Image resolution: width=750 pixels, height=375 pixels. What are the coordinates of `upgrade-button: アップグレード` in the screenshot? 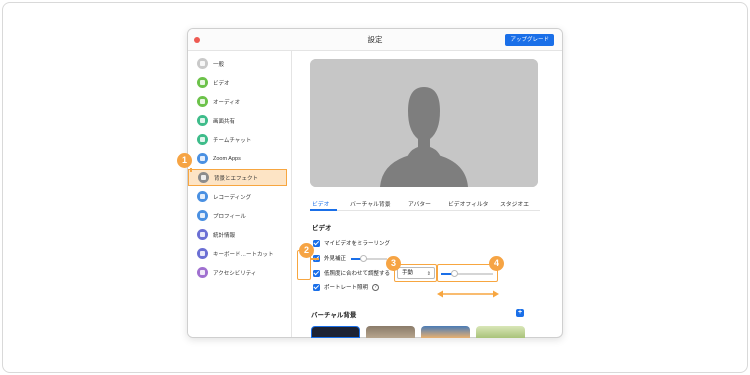 It's located at (529, 40).